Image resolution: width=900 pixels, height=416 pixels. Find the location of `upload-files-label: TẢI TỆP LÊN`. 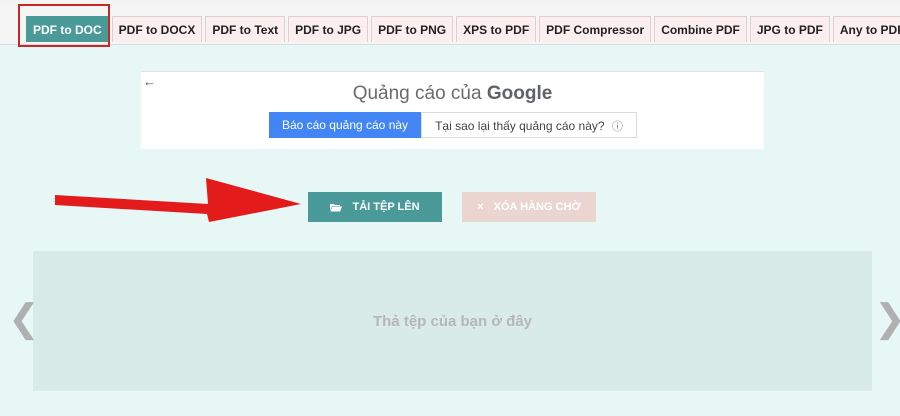

upload-files-label: TẢI TỆP LÊN is located at coordinates (386, 207).